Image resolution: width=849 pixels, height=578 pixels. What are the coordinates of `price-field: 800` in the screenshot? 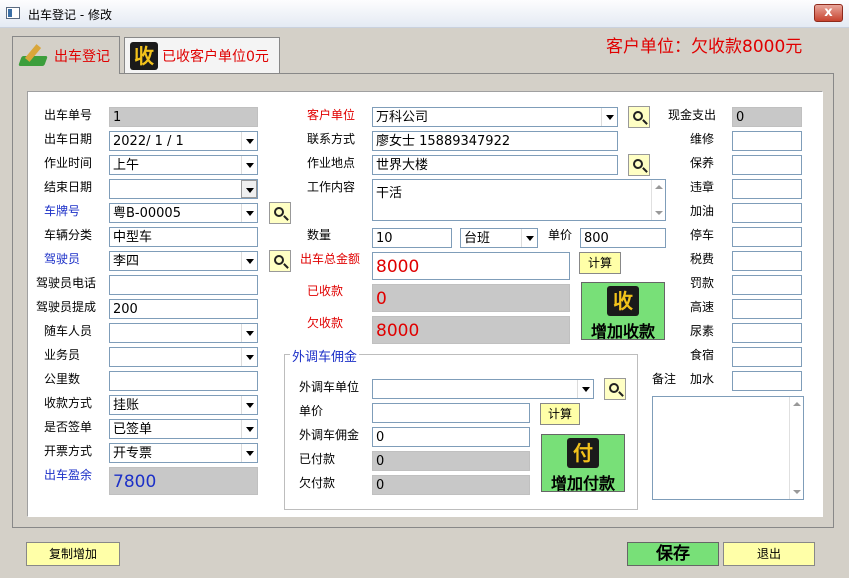 It's located at (623, 238).